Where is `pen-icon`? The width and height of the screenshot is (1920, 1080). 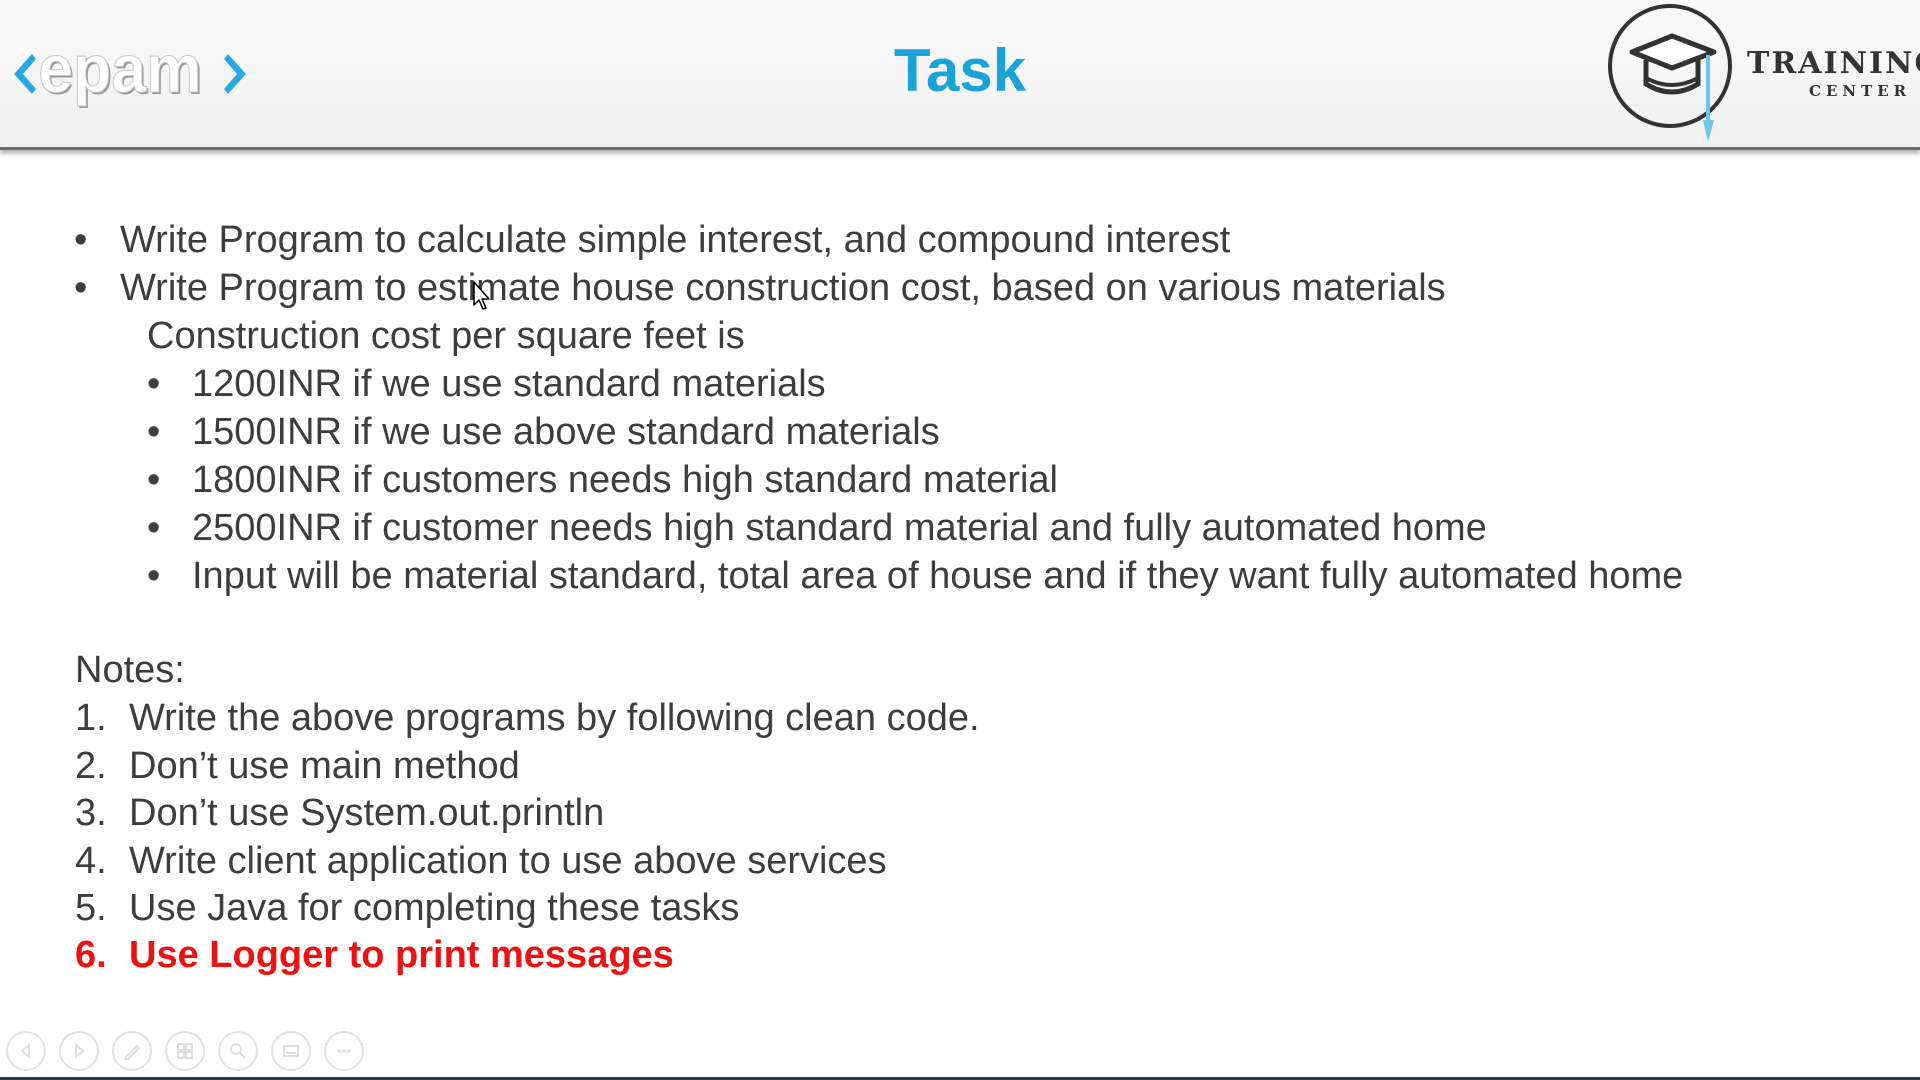
pen-icon is located at coordinates (132, 1052).